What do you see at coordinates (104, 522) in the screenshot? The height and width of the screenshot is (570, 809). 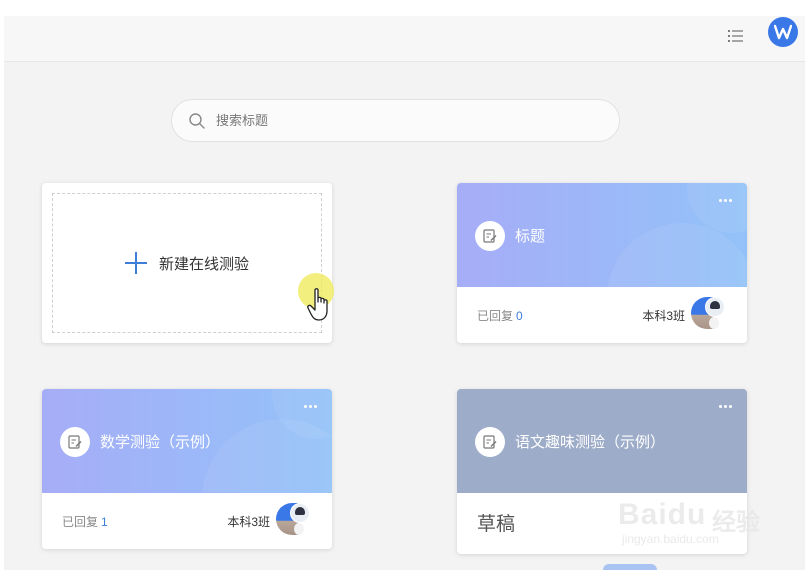 I see `reply-count: 1` at bounding box center [104, 522].